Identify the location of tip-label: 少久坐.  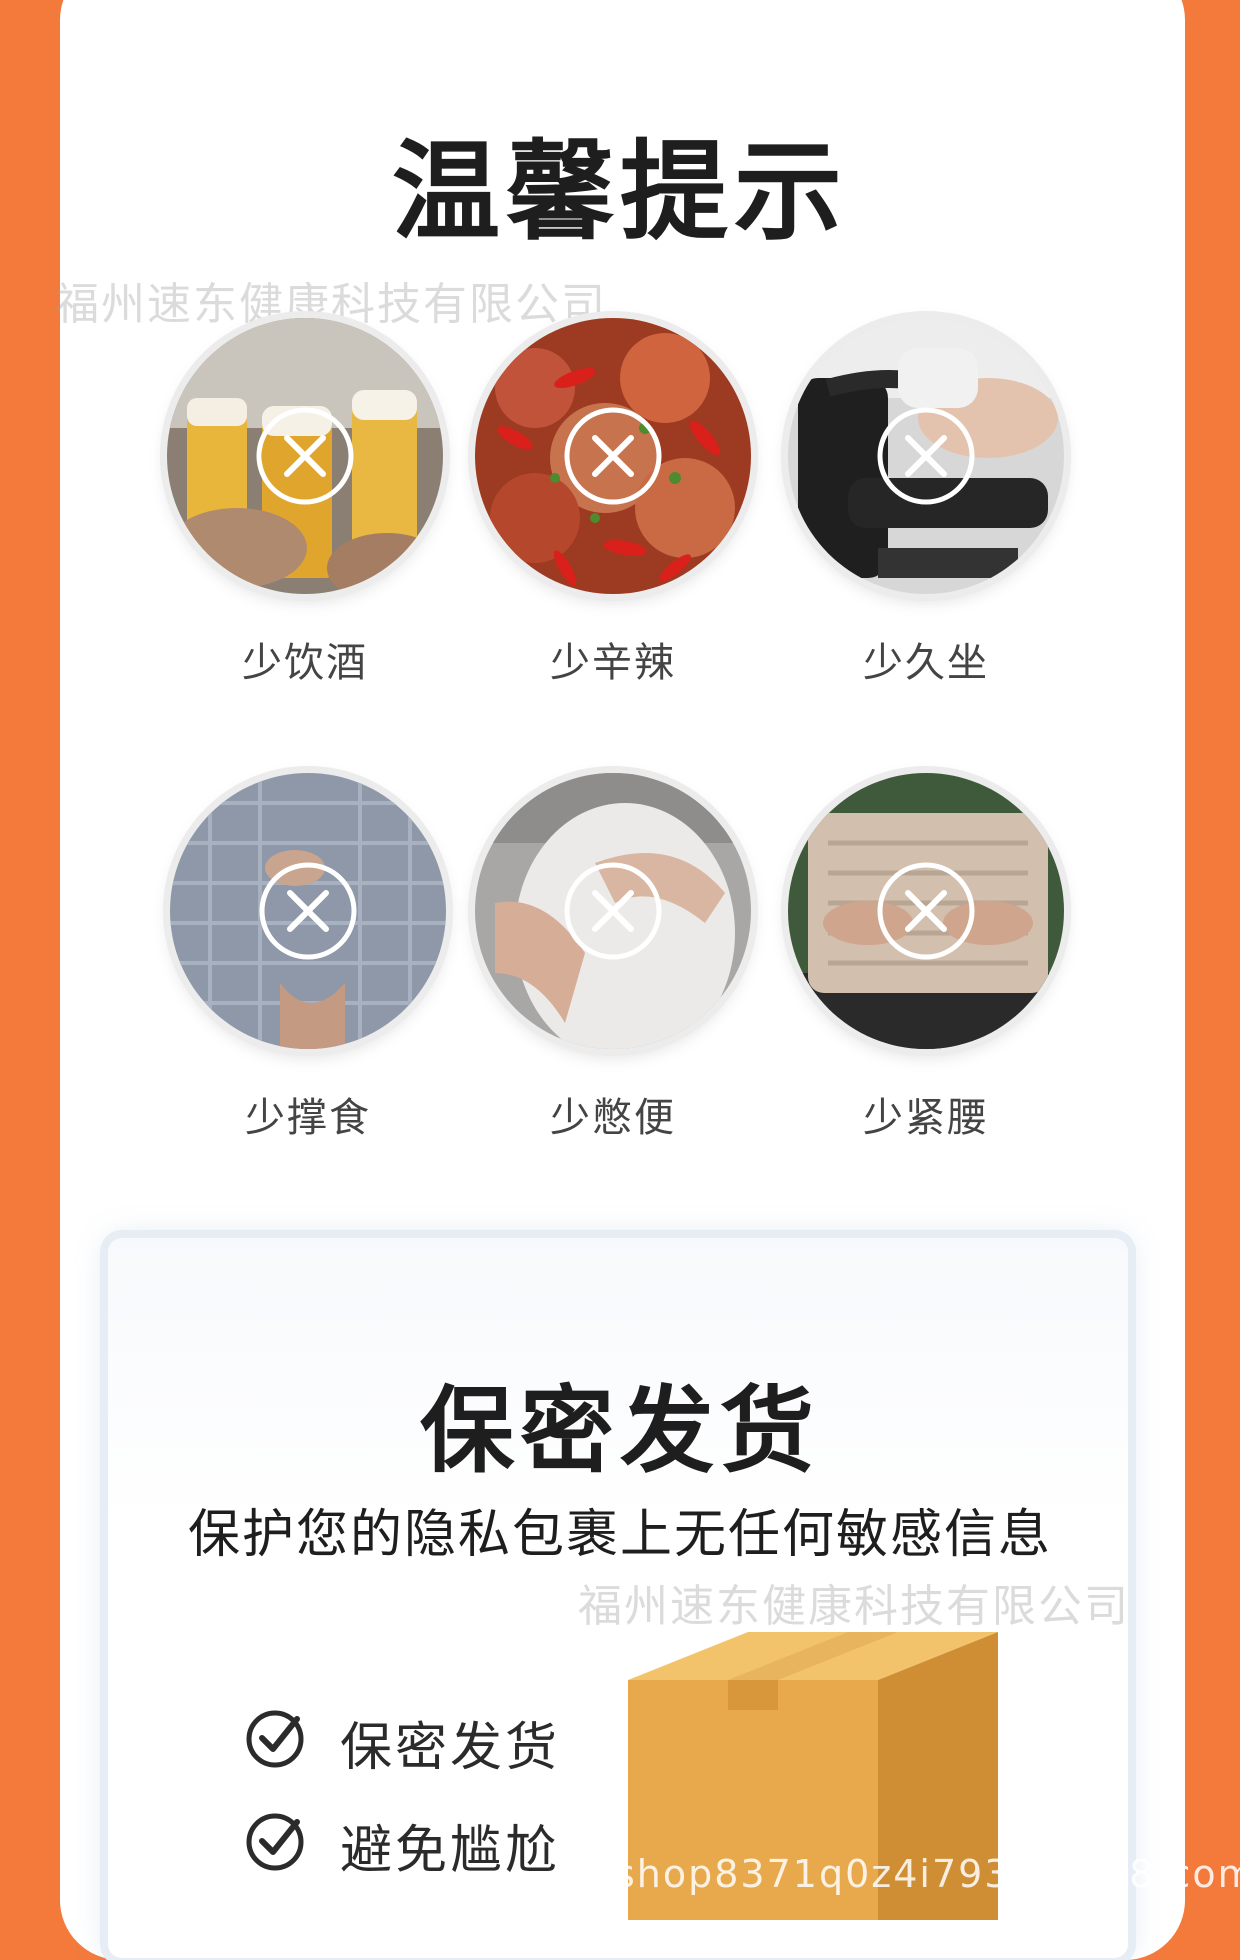
(926, 663).